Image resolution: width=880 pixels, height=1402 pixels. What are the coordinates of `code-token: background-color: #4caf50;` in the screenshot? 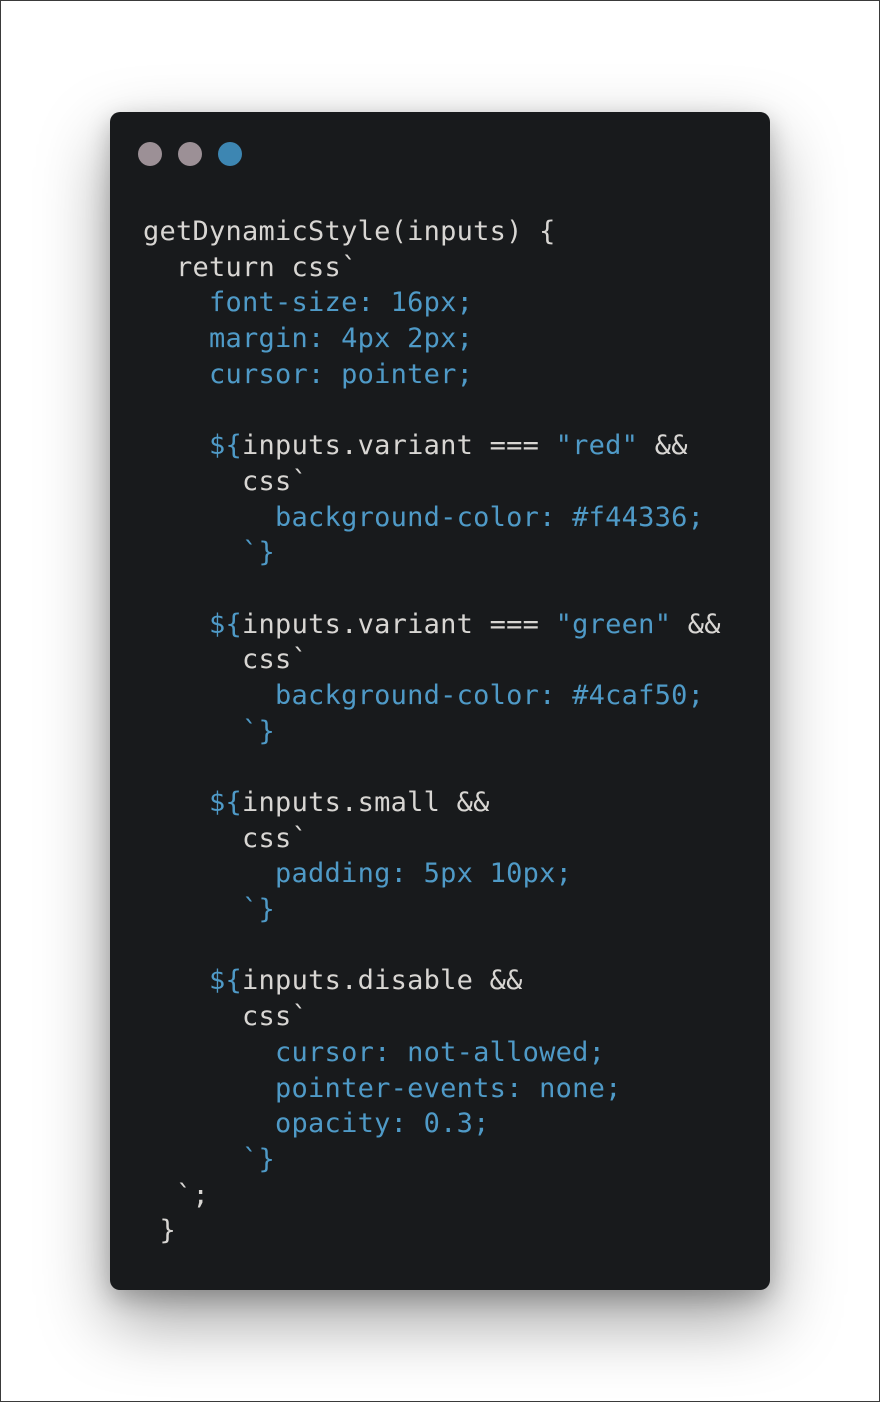 It's located at (424, 695).